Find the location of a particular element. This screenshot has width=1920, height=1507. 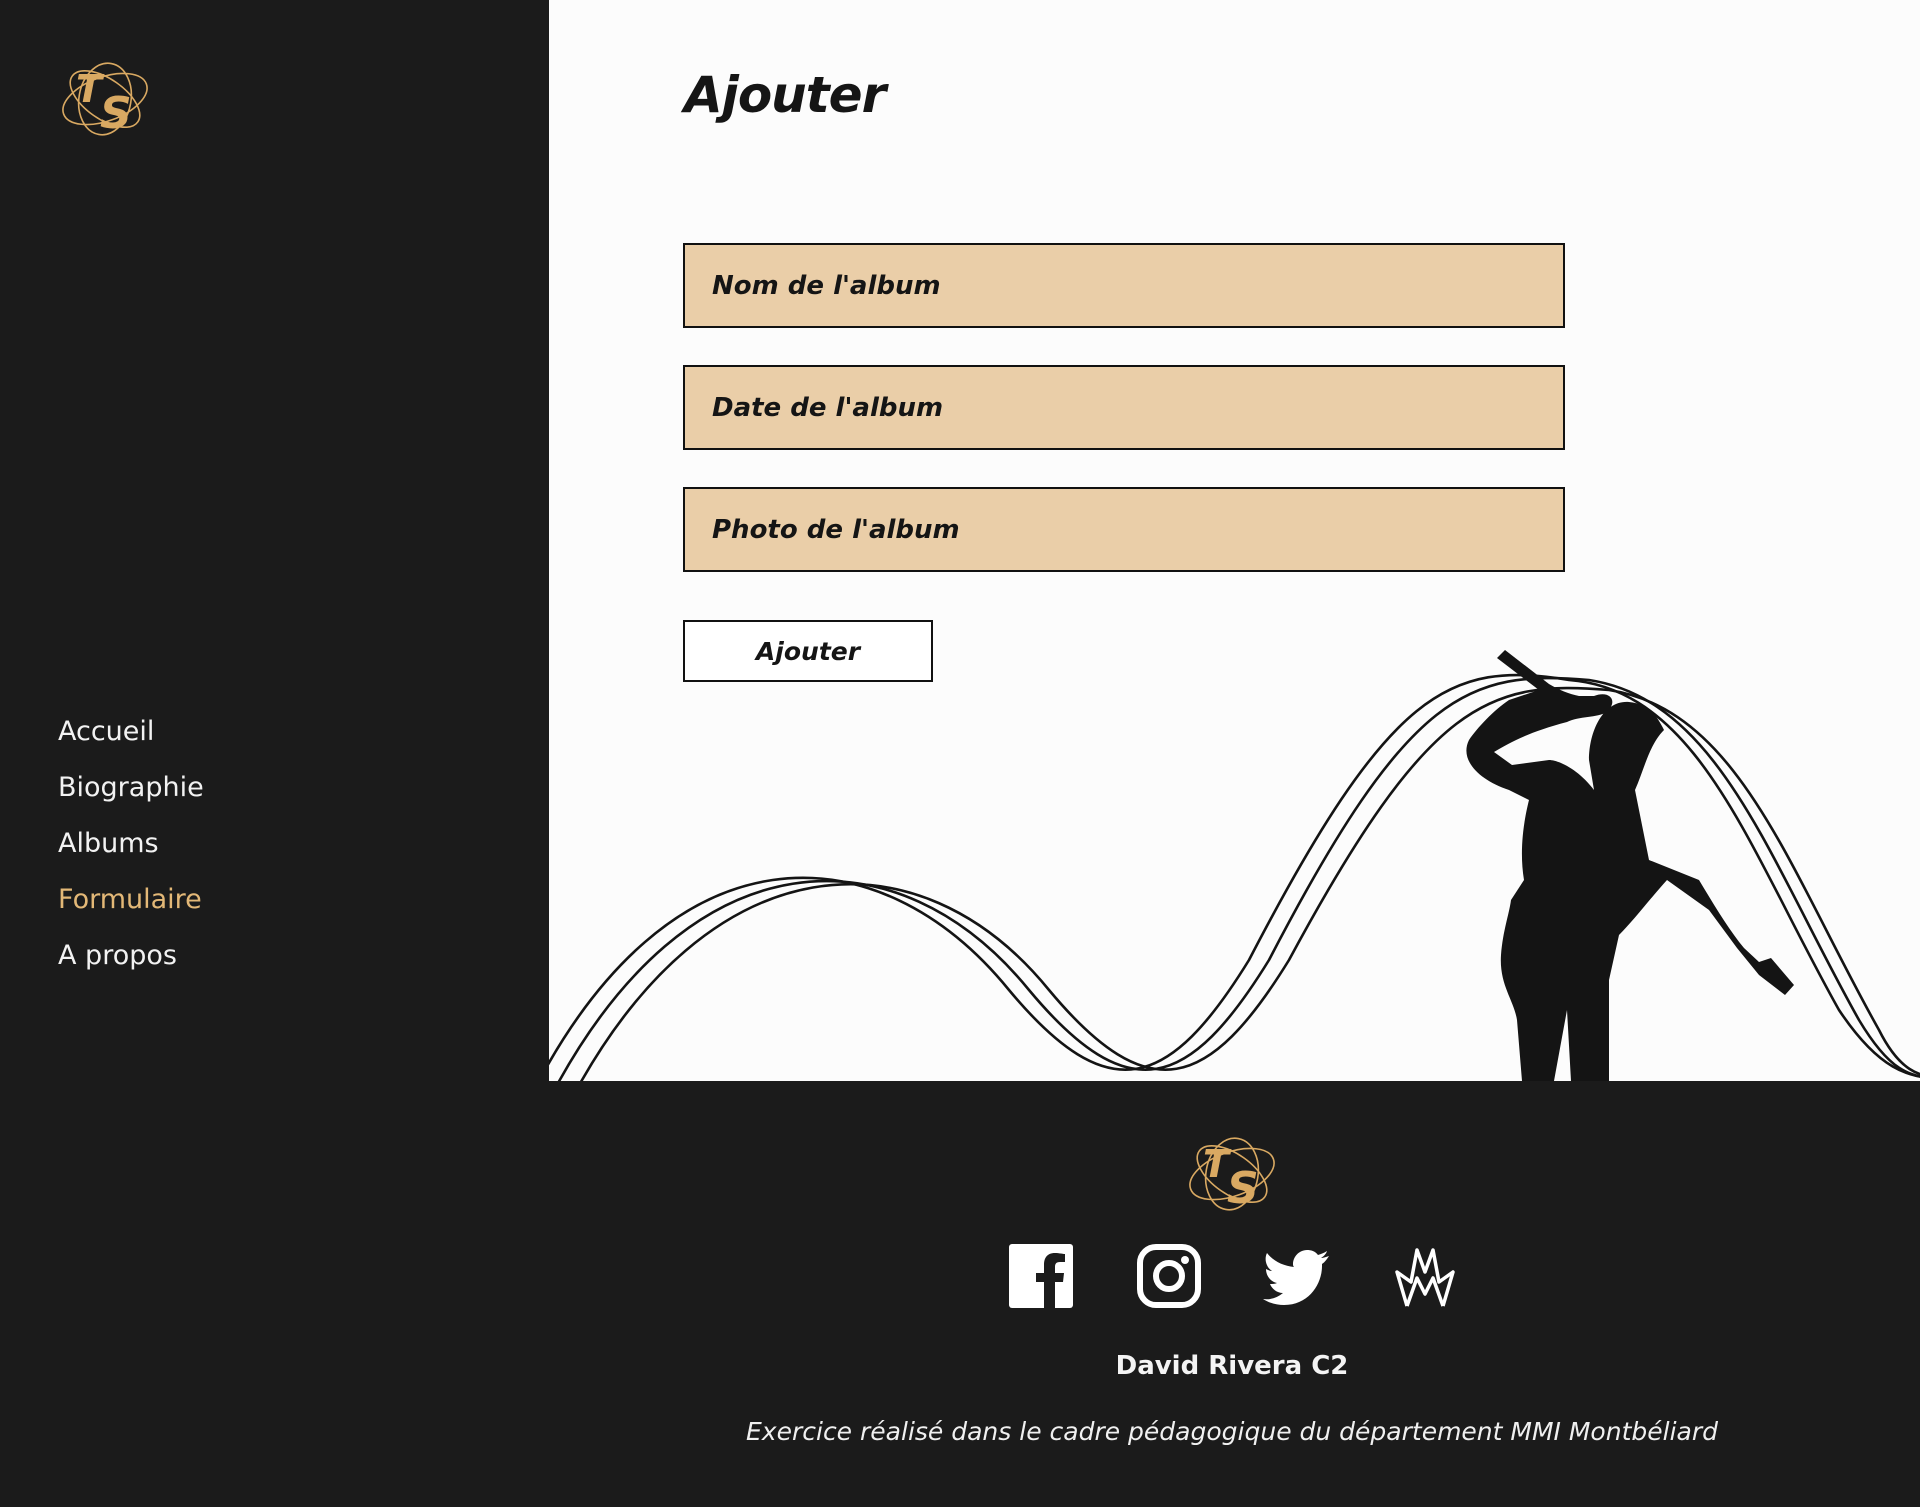

album-name-field is located at coordinates (1124, 285).